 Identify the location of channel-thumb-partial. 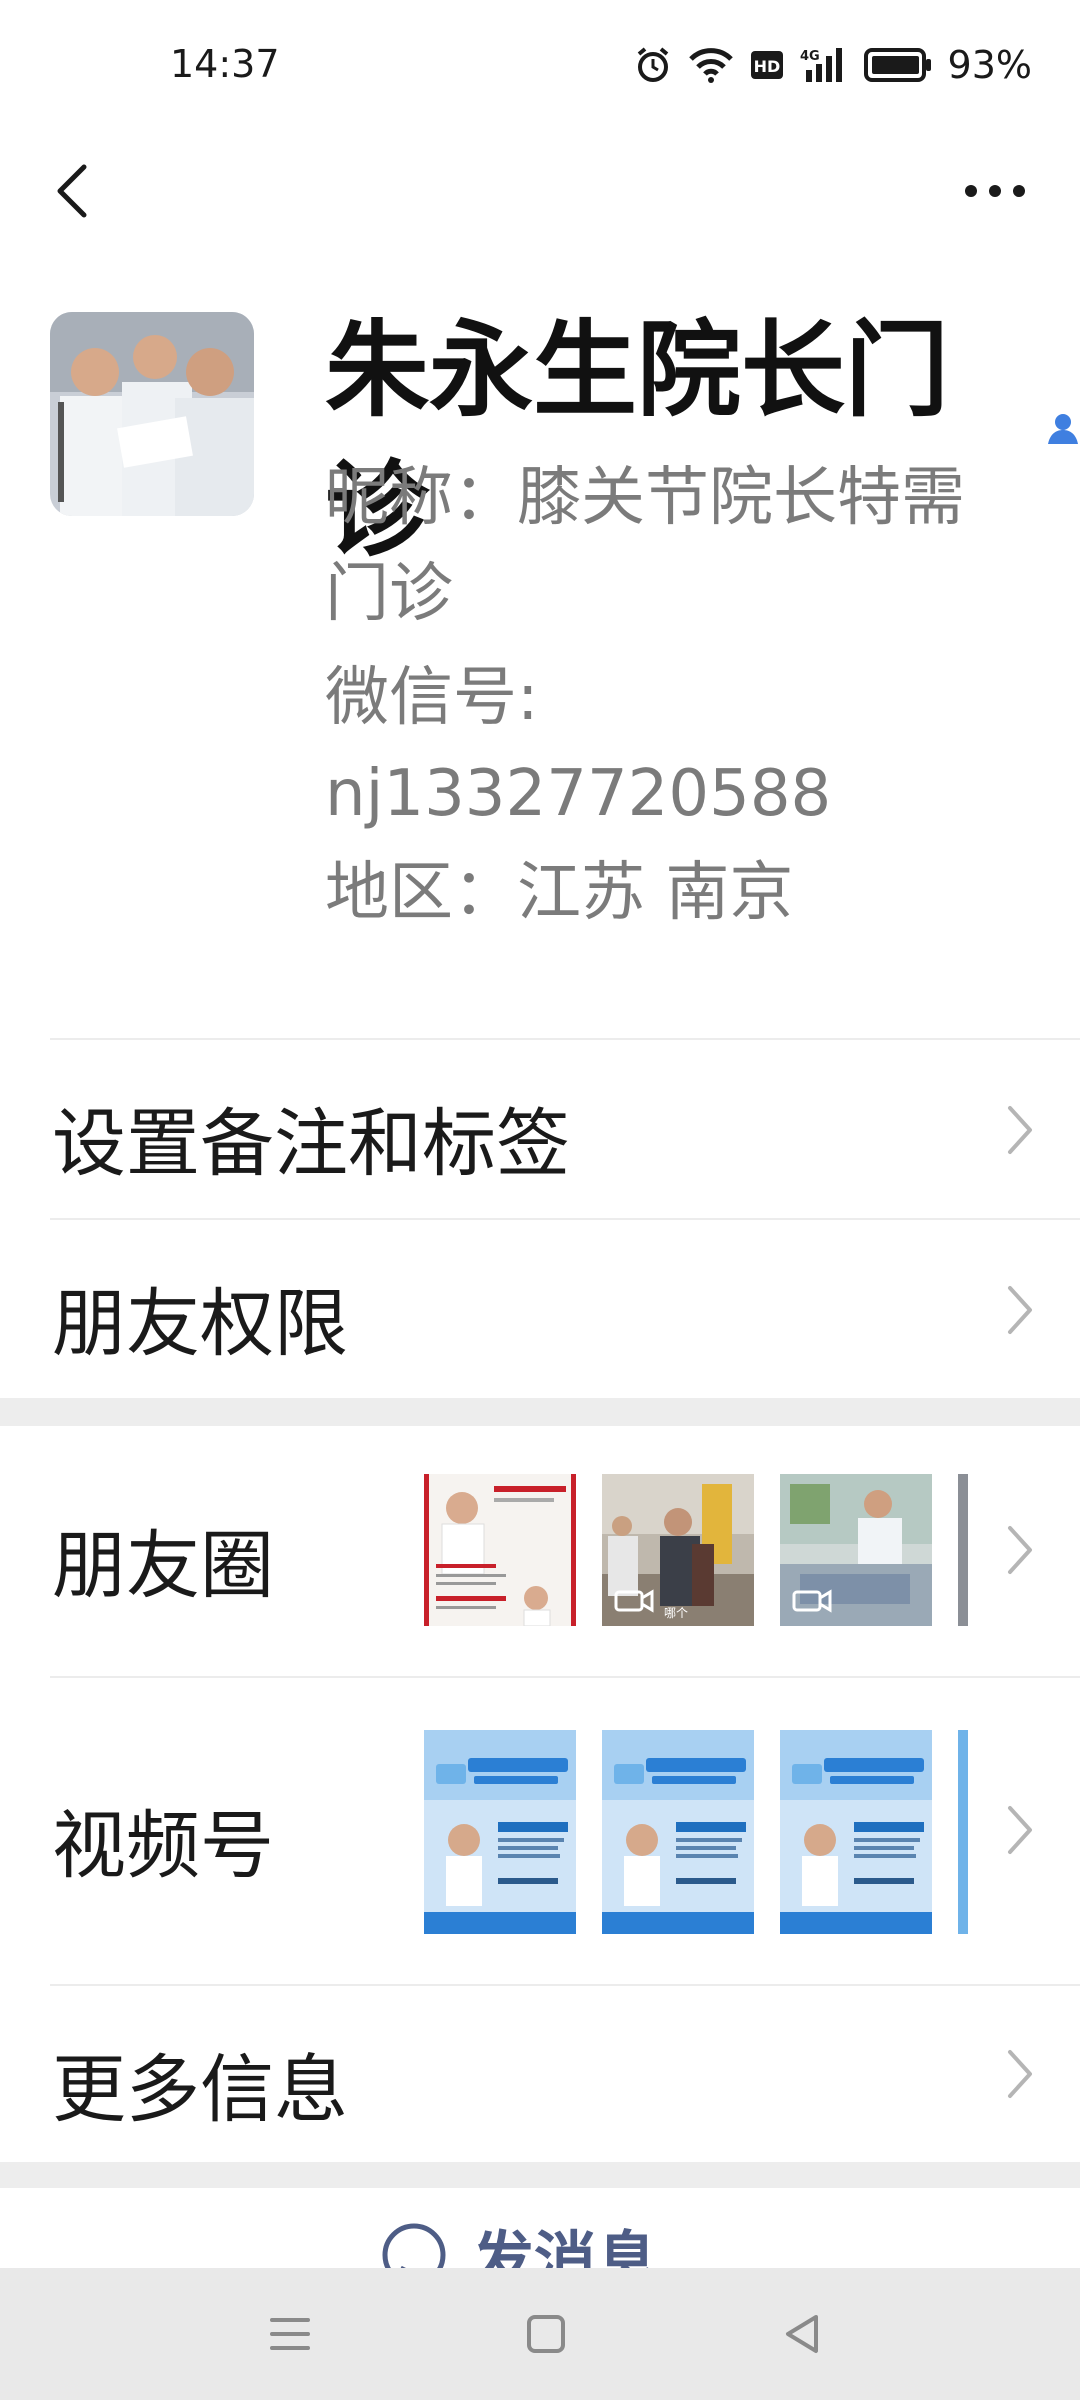
(963, 1832).